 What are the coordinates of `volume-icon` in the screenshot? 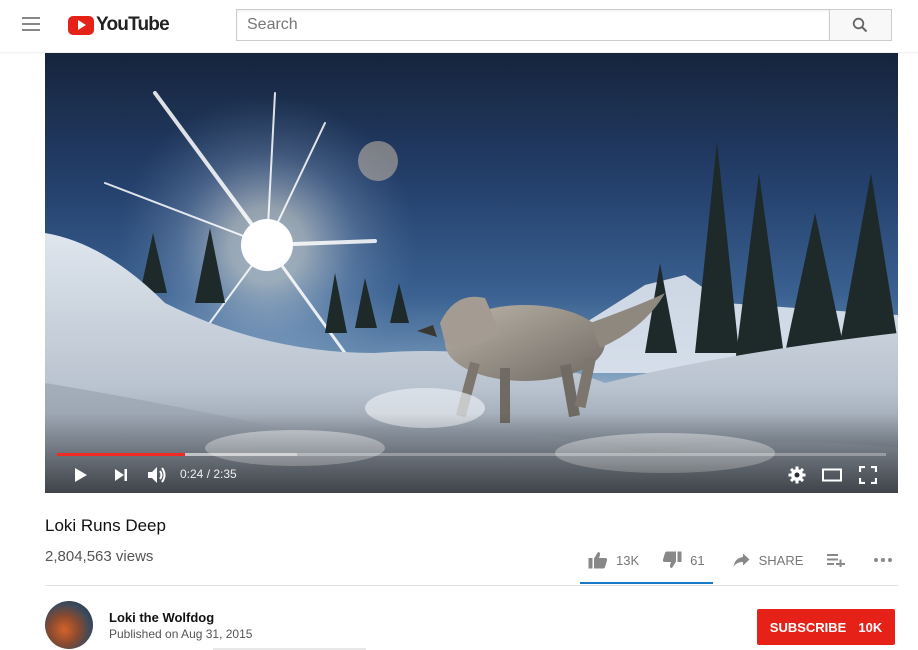 It's located at (157, 475).